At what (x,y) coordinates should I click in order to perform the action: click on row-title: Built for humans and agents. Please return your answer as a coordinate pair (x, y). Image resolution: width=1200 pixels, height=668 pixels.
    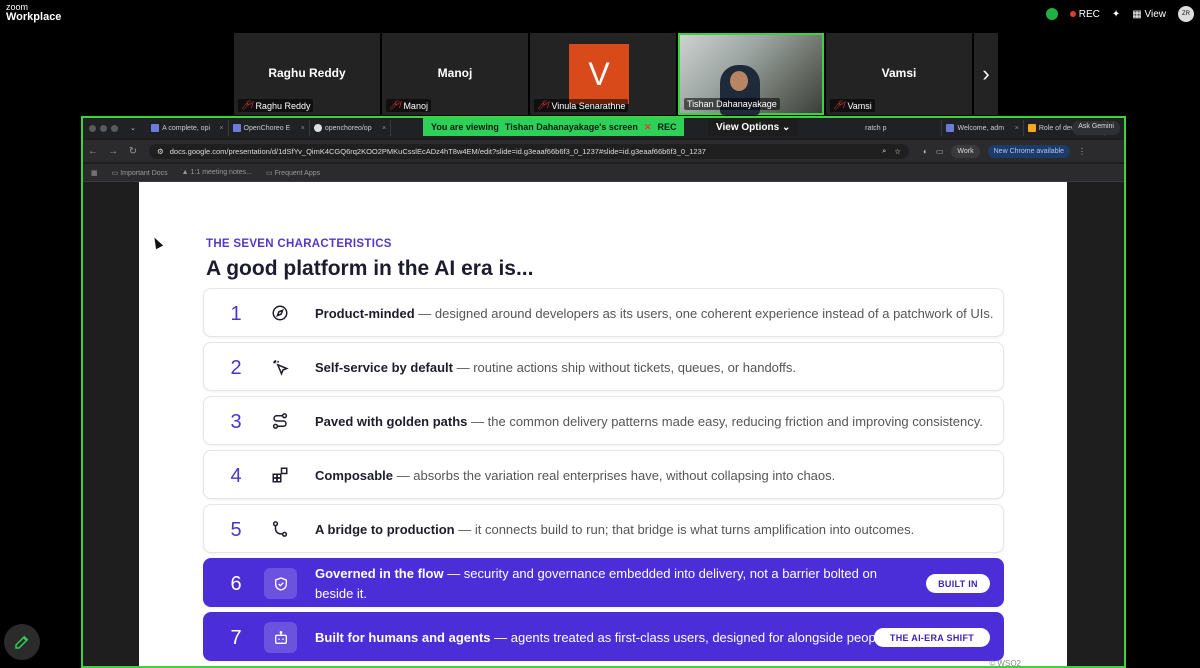
    Looking at the image, I should click on (403, 637).